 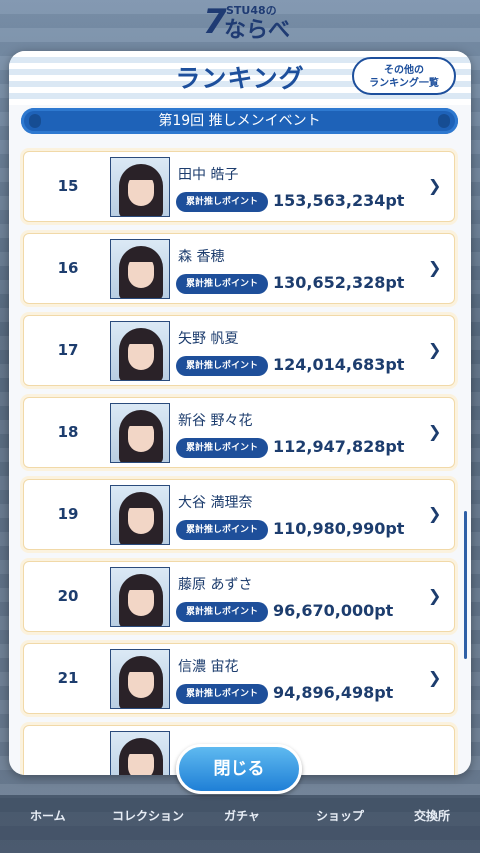 I want to click on rank-number: 15, so click(x=68, y=186).